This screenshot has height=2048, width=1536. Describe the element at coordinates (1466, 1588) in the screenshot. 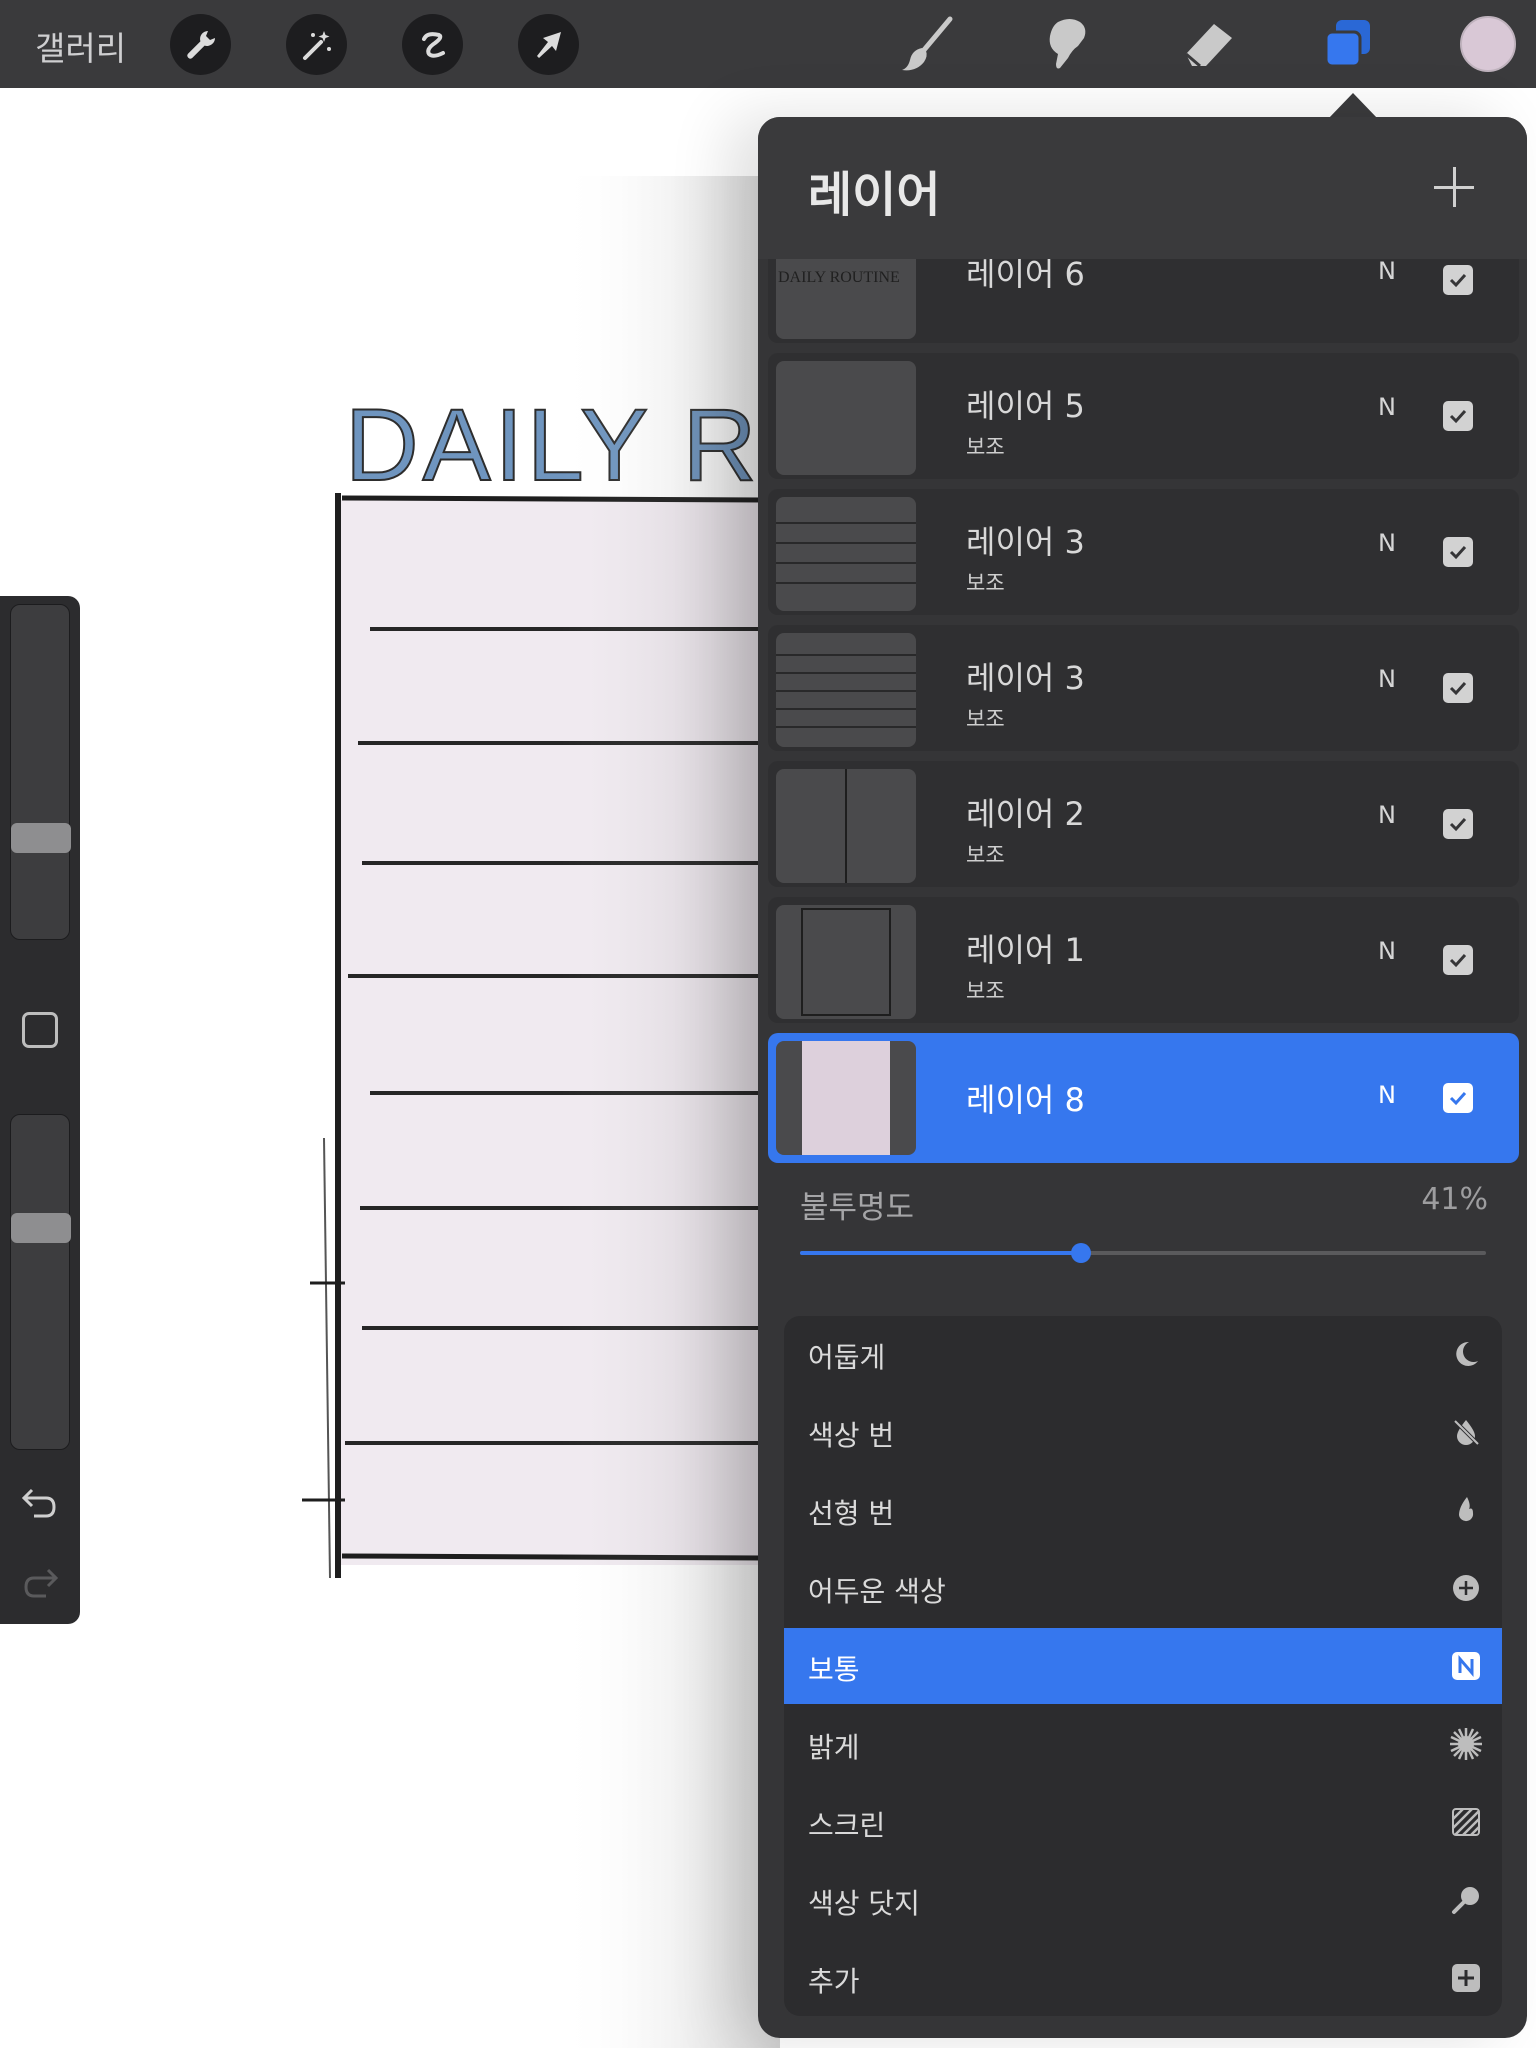

I see `plus-circle-icon` at that location.